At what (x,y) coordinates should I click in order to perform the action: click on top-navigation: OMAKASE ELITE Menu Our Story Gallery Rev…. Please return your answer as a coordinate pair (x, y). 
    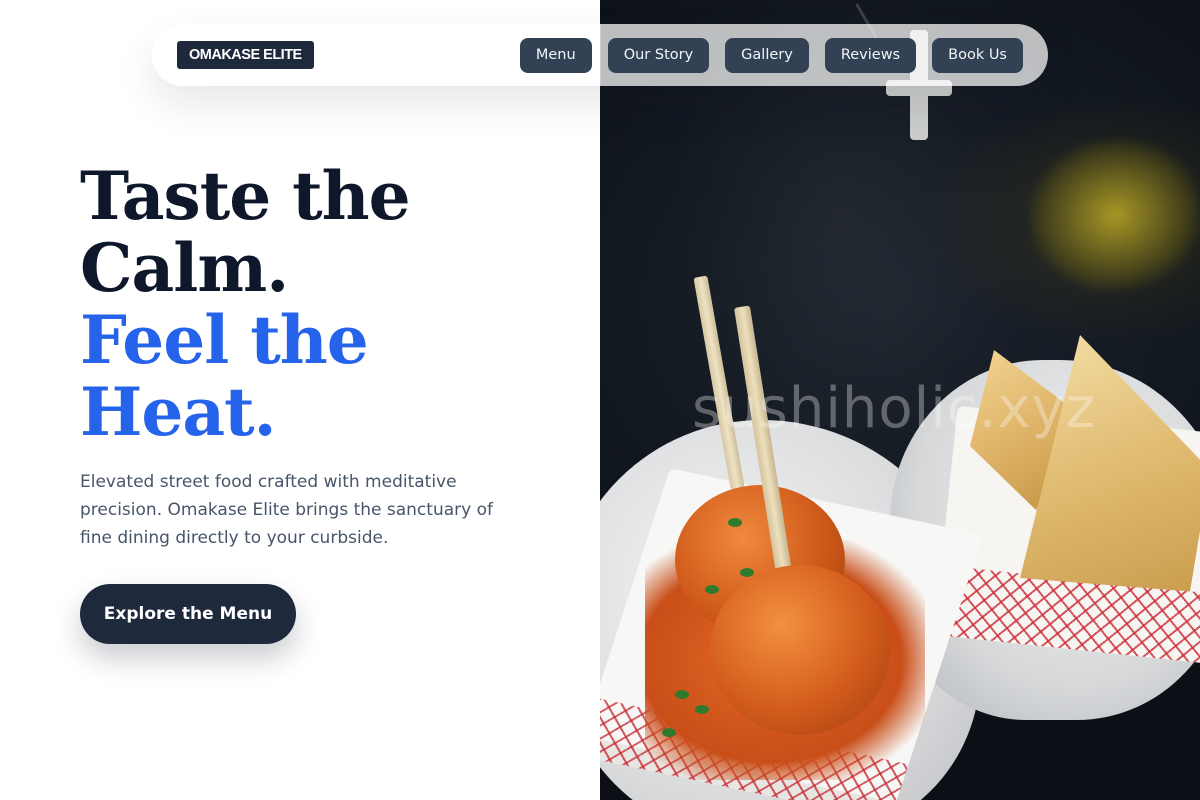
    Looking at the image, I should click on (600, 55).